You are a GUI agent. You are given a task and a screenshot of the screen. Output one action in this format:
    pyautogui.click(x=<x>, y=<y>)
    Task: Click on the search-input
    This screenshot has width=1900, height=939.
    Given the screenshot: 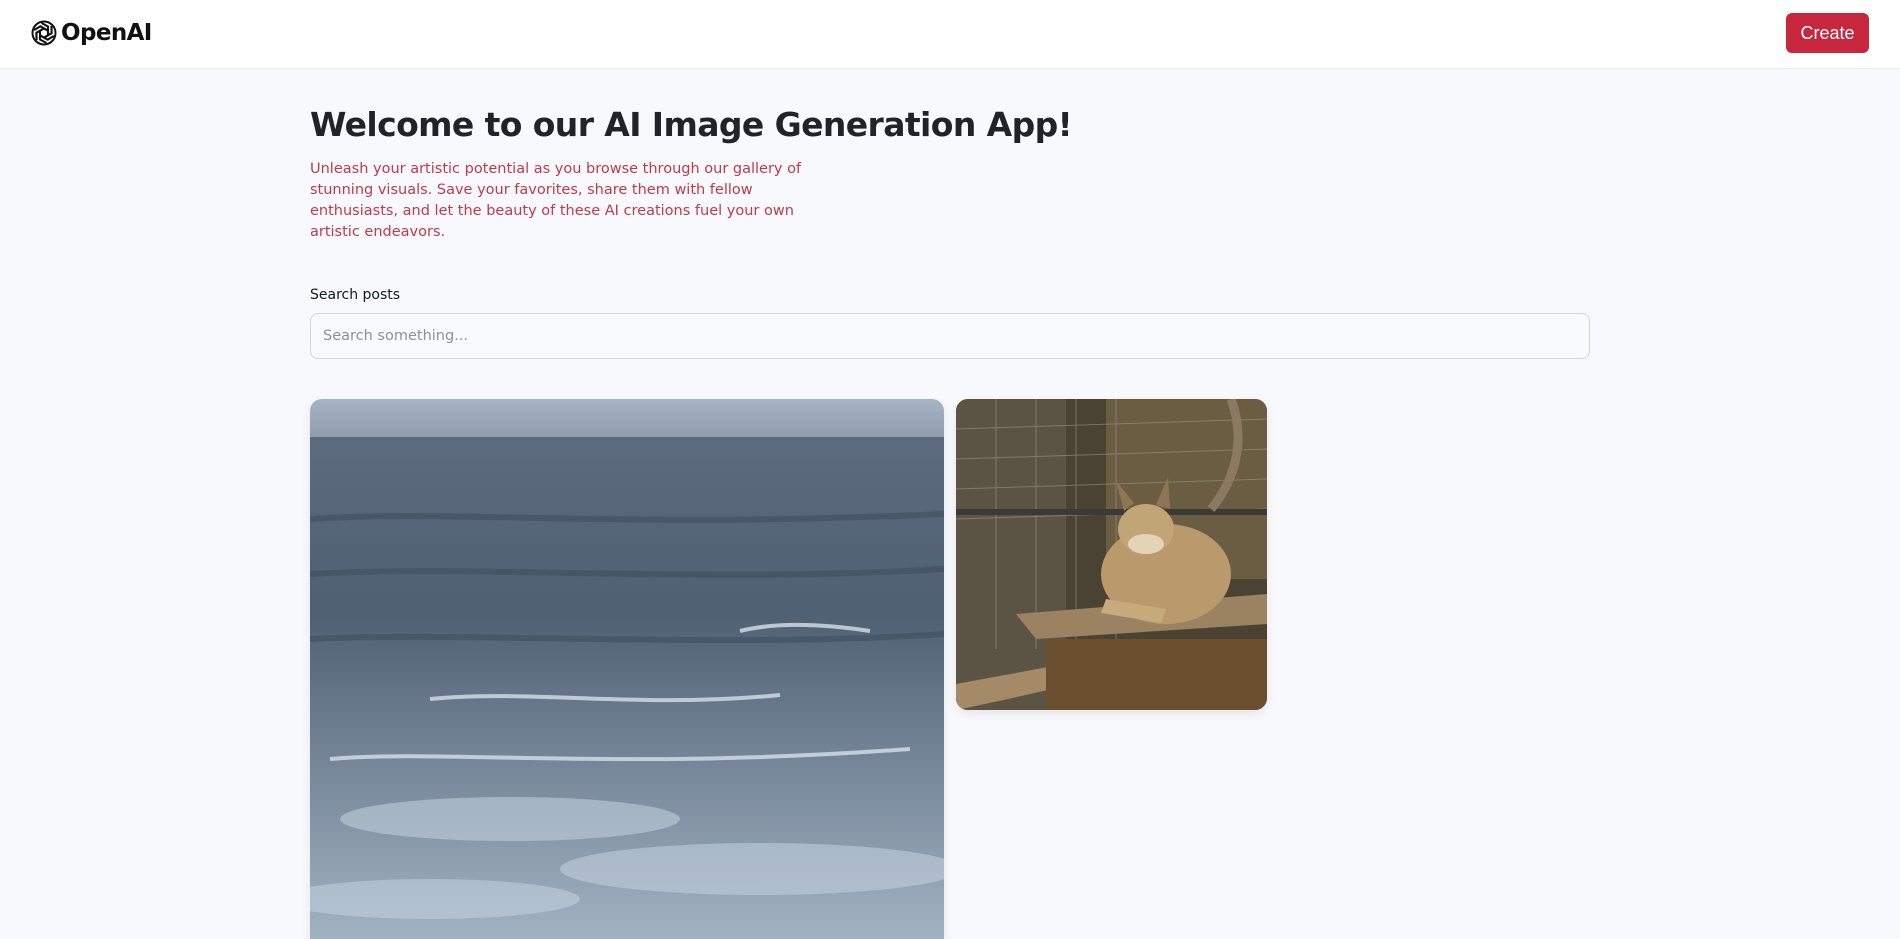 What is the action you would take?
    pyautogui.click(x=950, y=336)
    